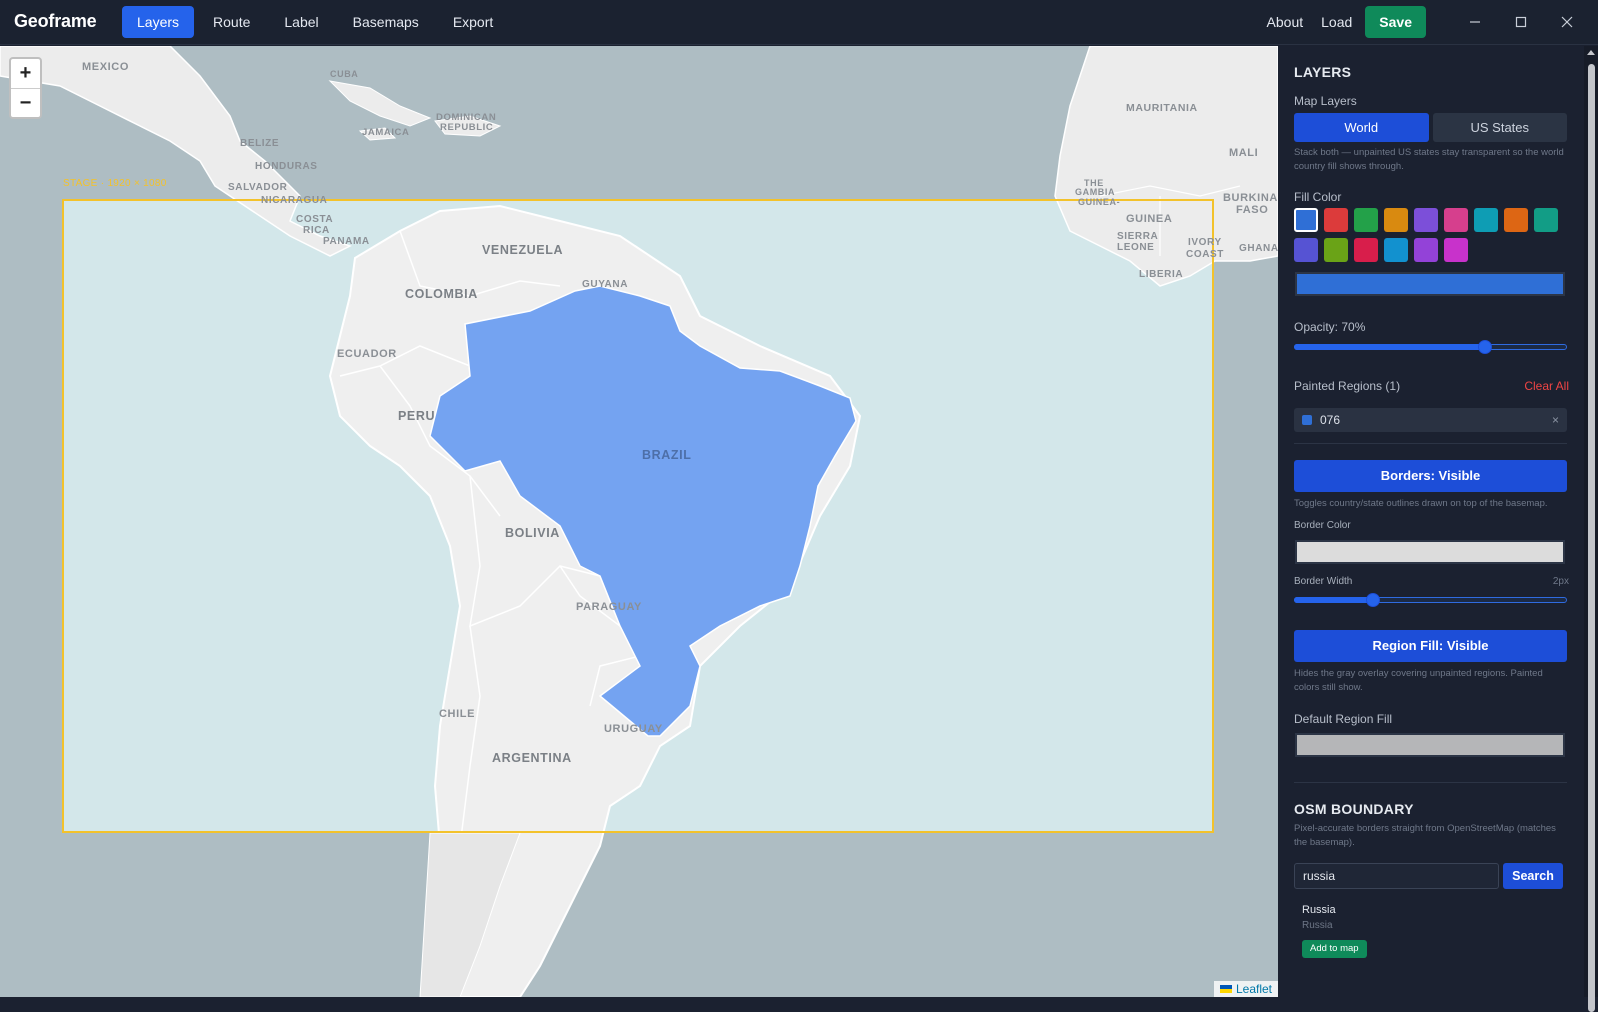 The width and height of the screenshot is (1598, 1012). What do you see at coordinates (1591, 538) in the screenshot?
I see `scroll-thumb` at bounding box center [1591, 538].